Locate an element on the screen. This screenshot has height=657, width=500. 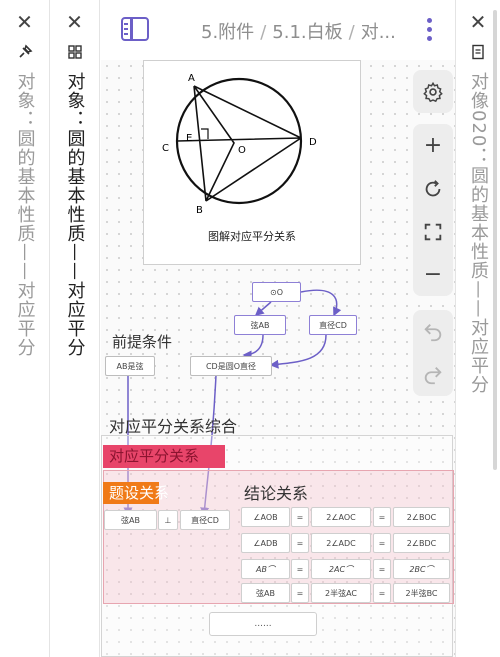
point-label: C is located at coordinates (165, 148).